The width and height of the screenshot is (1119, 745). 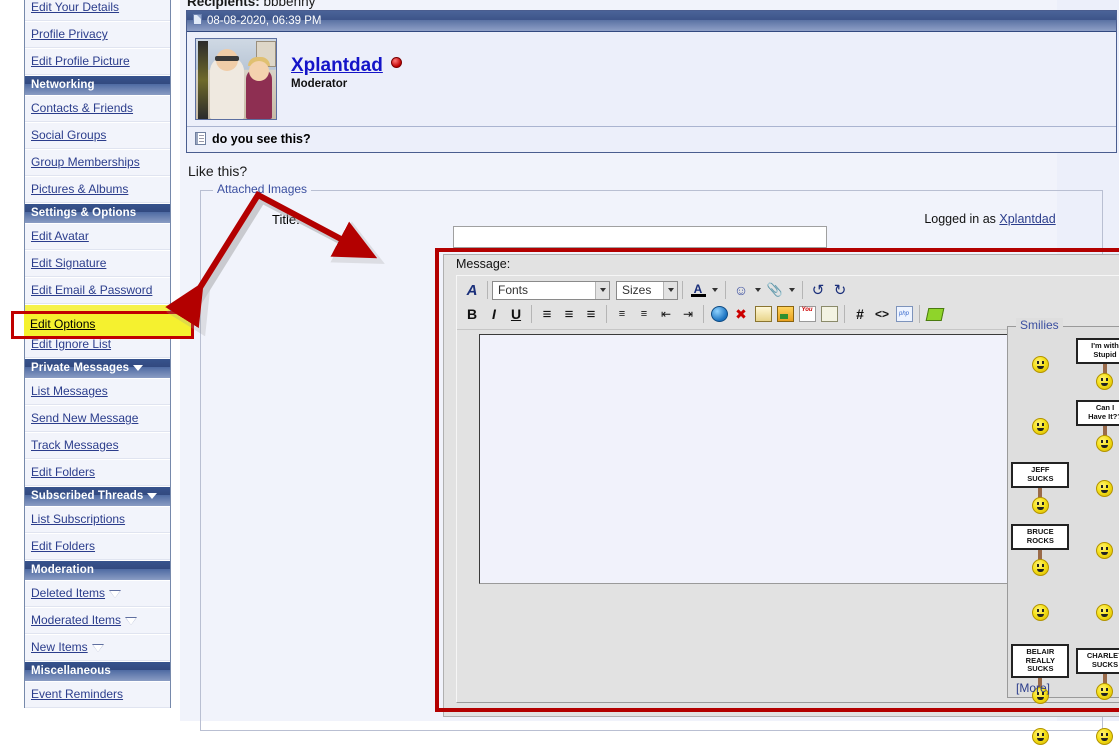 What do you see at coordinates (1105, 550) in the screenshot?
I see `smilie-hug` at bounding box center [1105, 550].